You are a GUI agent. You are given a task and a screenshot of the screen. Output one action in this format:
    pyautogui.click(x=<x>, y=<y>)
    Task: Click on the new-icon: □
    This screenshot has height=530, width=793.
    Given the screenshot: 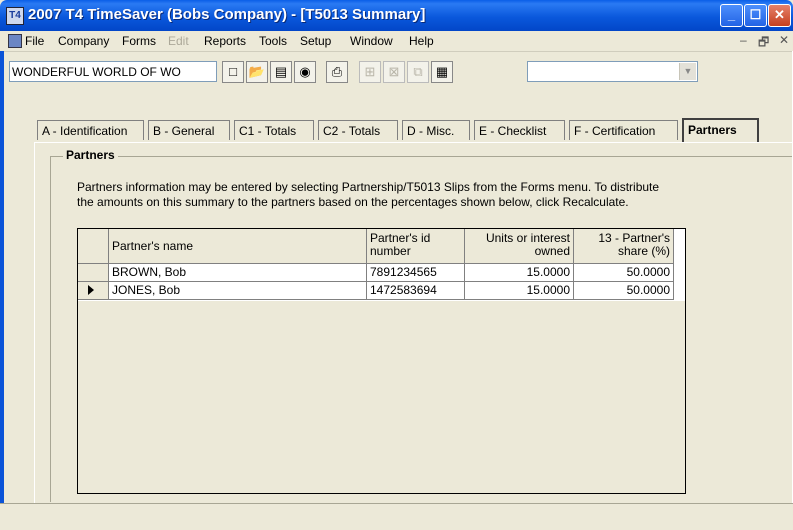 What is the action you would take?
    pyautogui.click(x=233, y=72)
    